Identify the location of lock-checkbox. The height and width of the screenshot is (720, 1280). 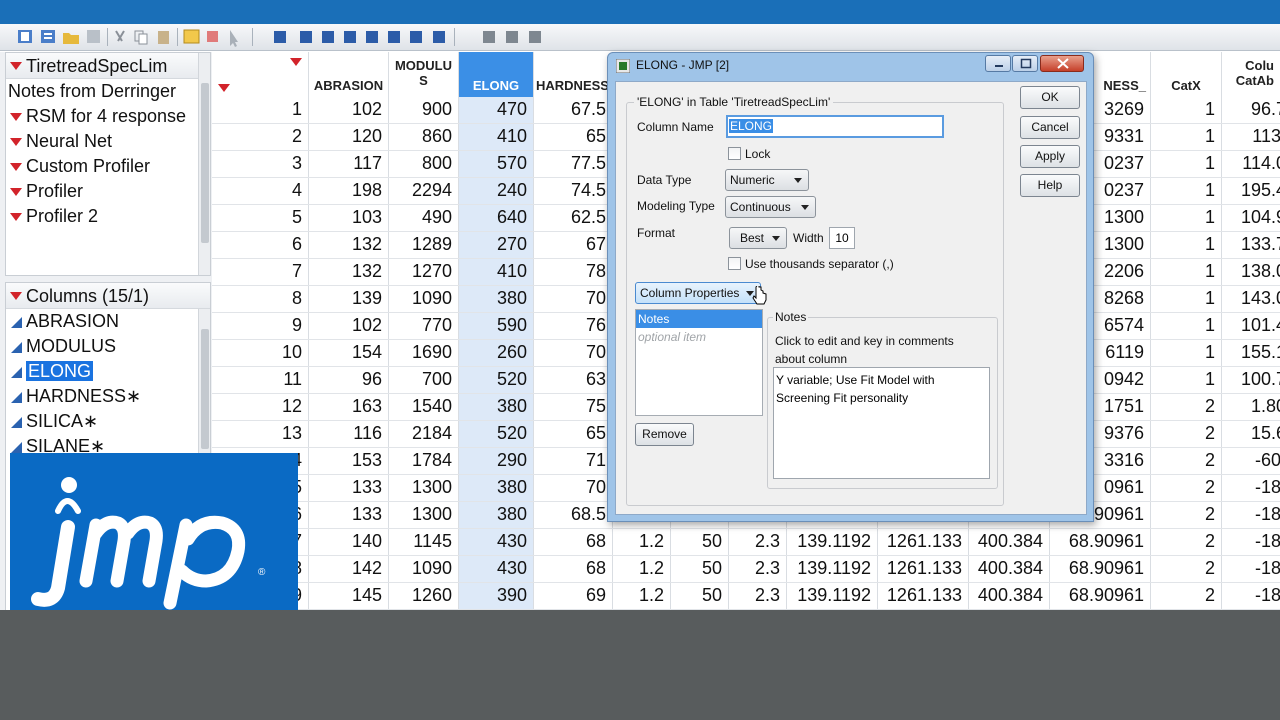
(734, 153).